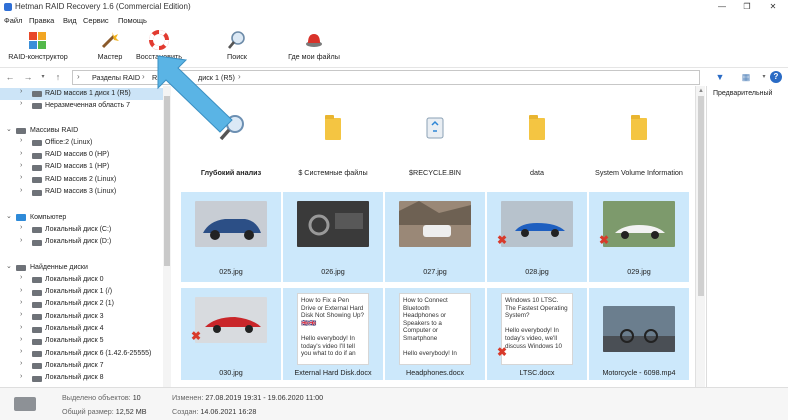 This screenshot has height=420, width=788. I want to click on breadcrumb-disk: диск 1 (R5), so click(216, 77).